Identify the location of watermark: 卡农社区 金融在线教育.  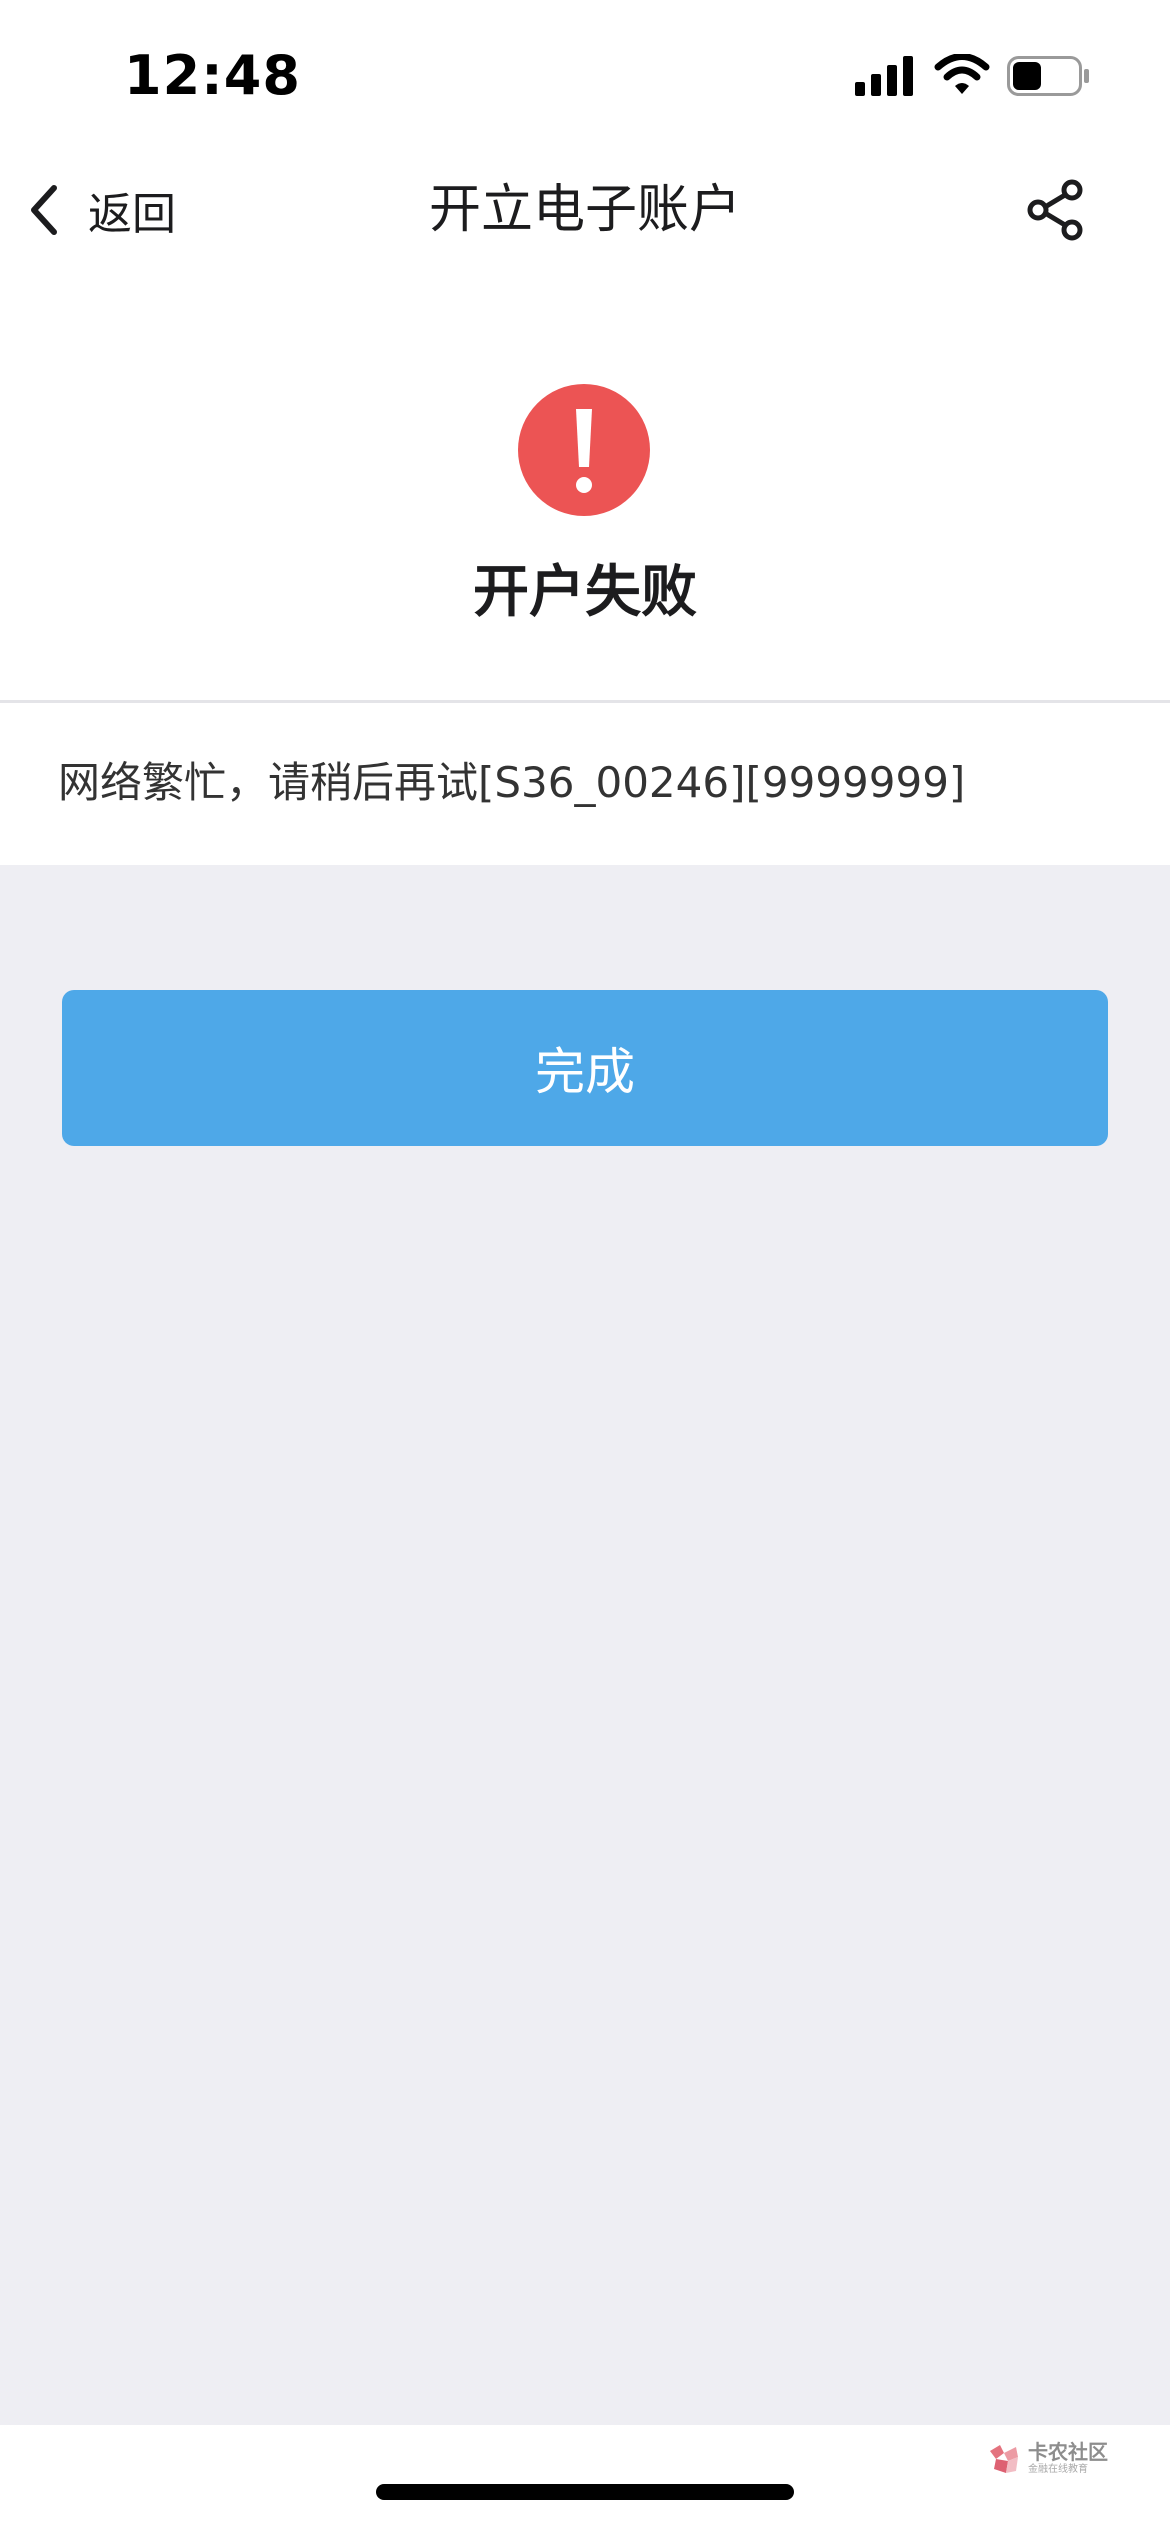
(1047, 2459).